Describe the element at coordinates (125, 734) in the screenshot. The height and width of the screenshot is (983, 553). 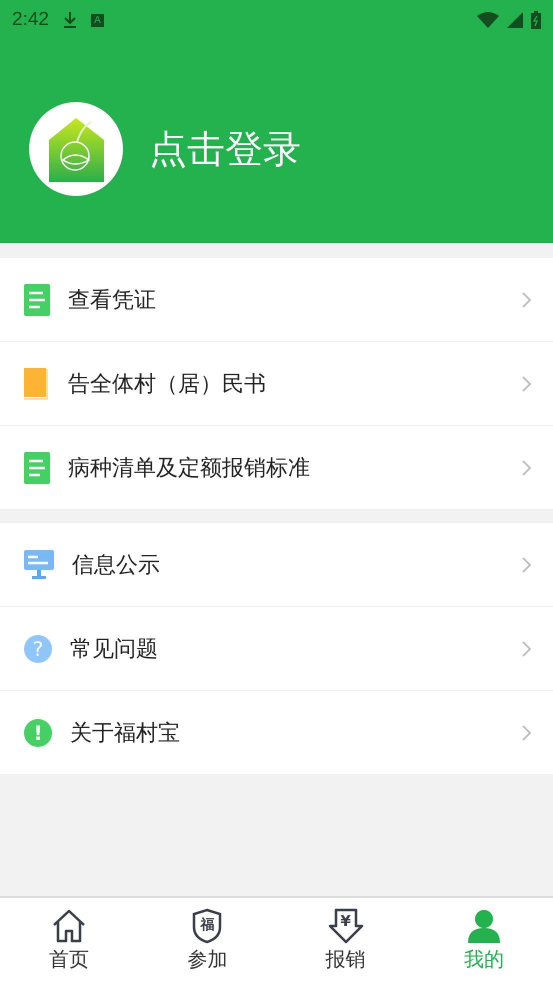
I see `menu-label: 关于福村宝` at that location.